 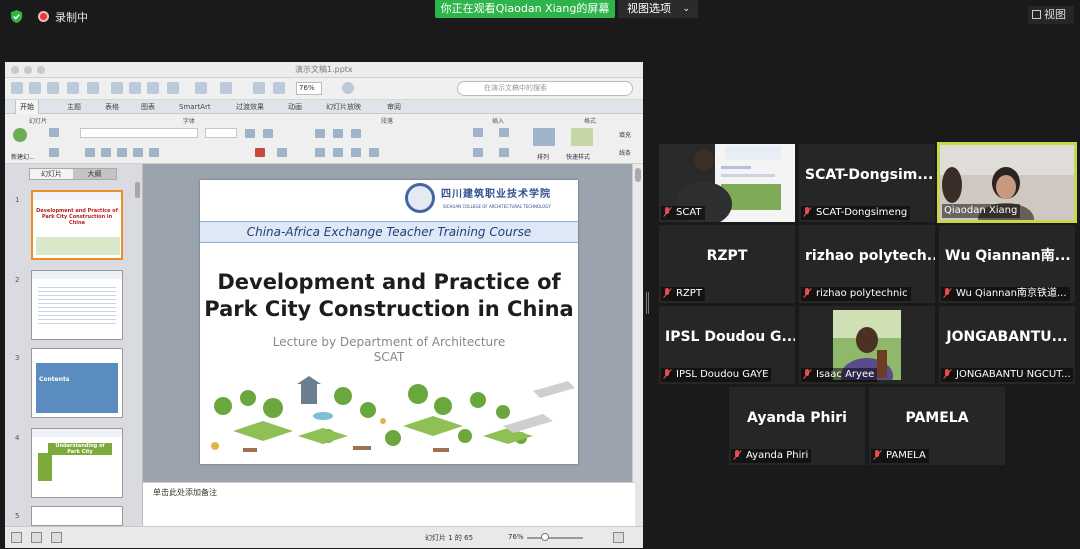 I want to click on zoom-select: 76%, so click(x=309, y=88).